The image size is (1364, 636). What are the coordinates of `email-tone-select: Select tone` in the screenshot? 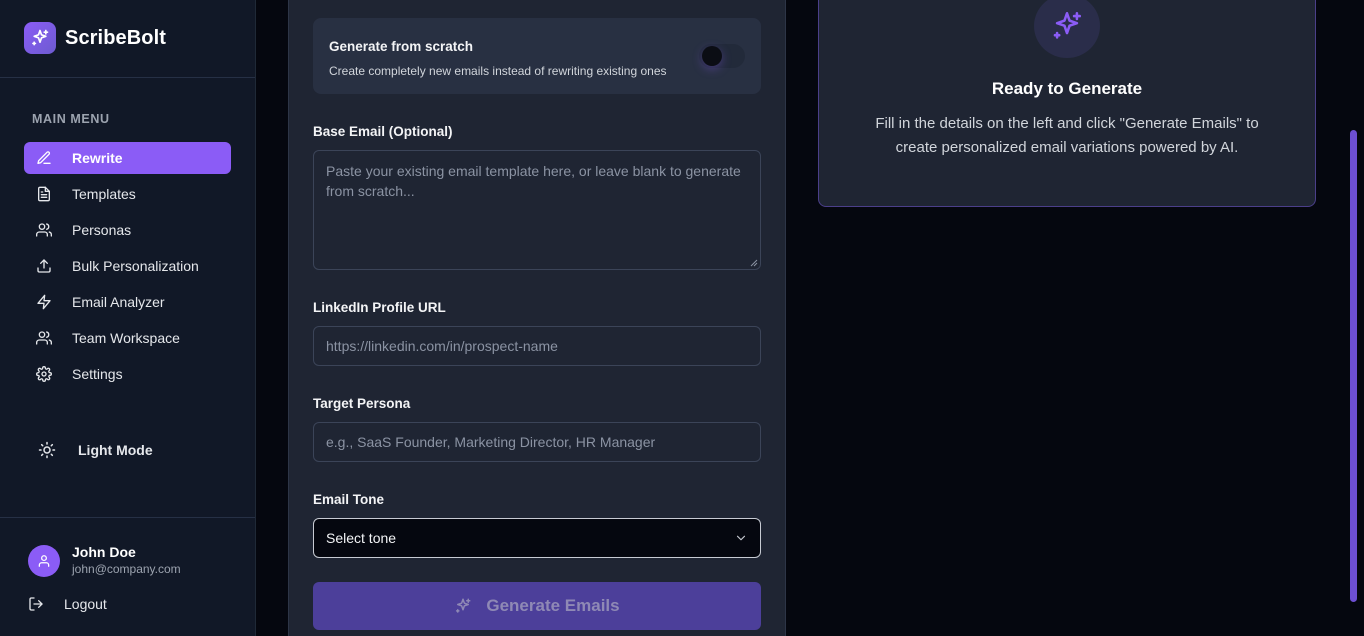 It's located at (537, 538).